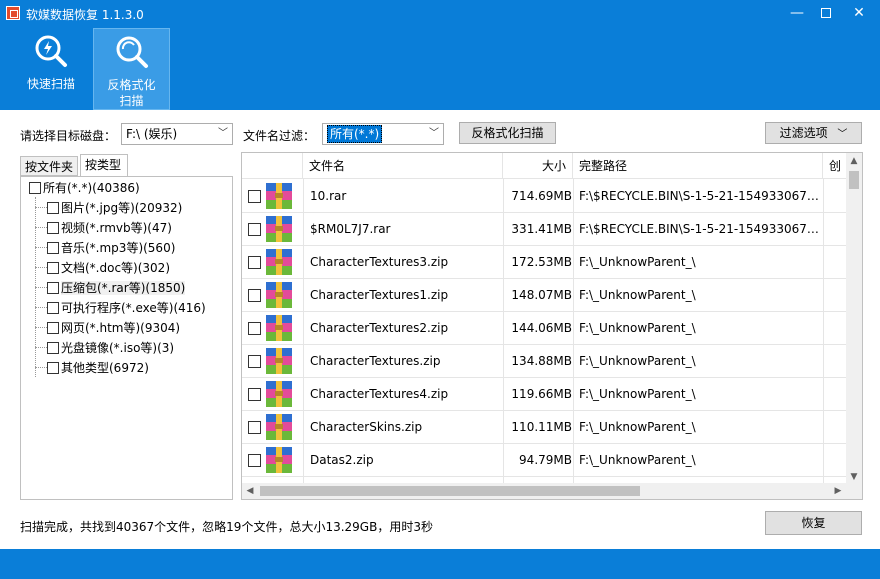 This screenshot has width=880, height=579. I want to click on tree-node-music: 音乐(*.mp3等)(560), so click(111, 248).